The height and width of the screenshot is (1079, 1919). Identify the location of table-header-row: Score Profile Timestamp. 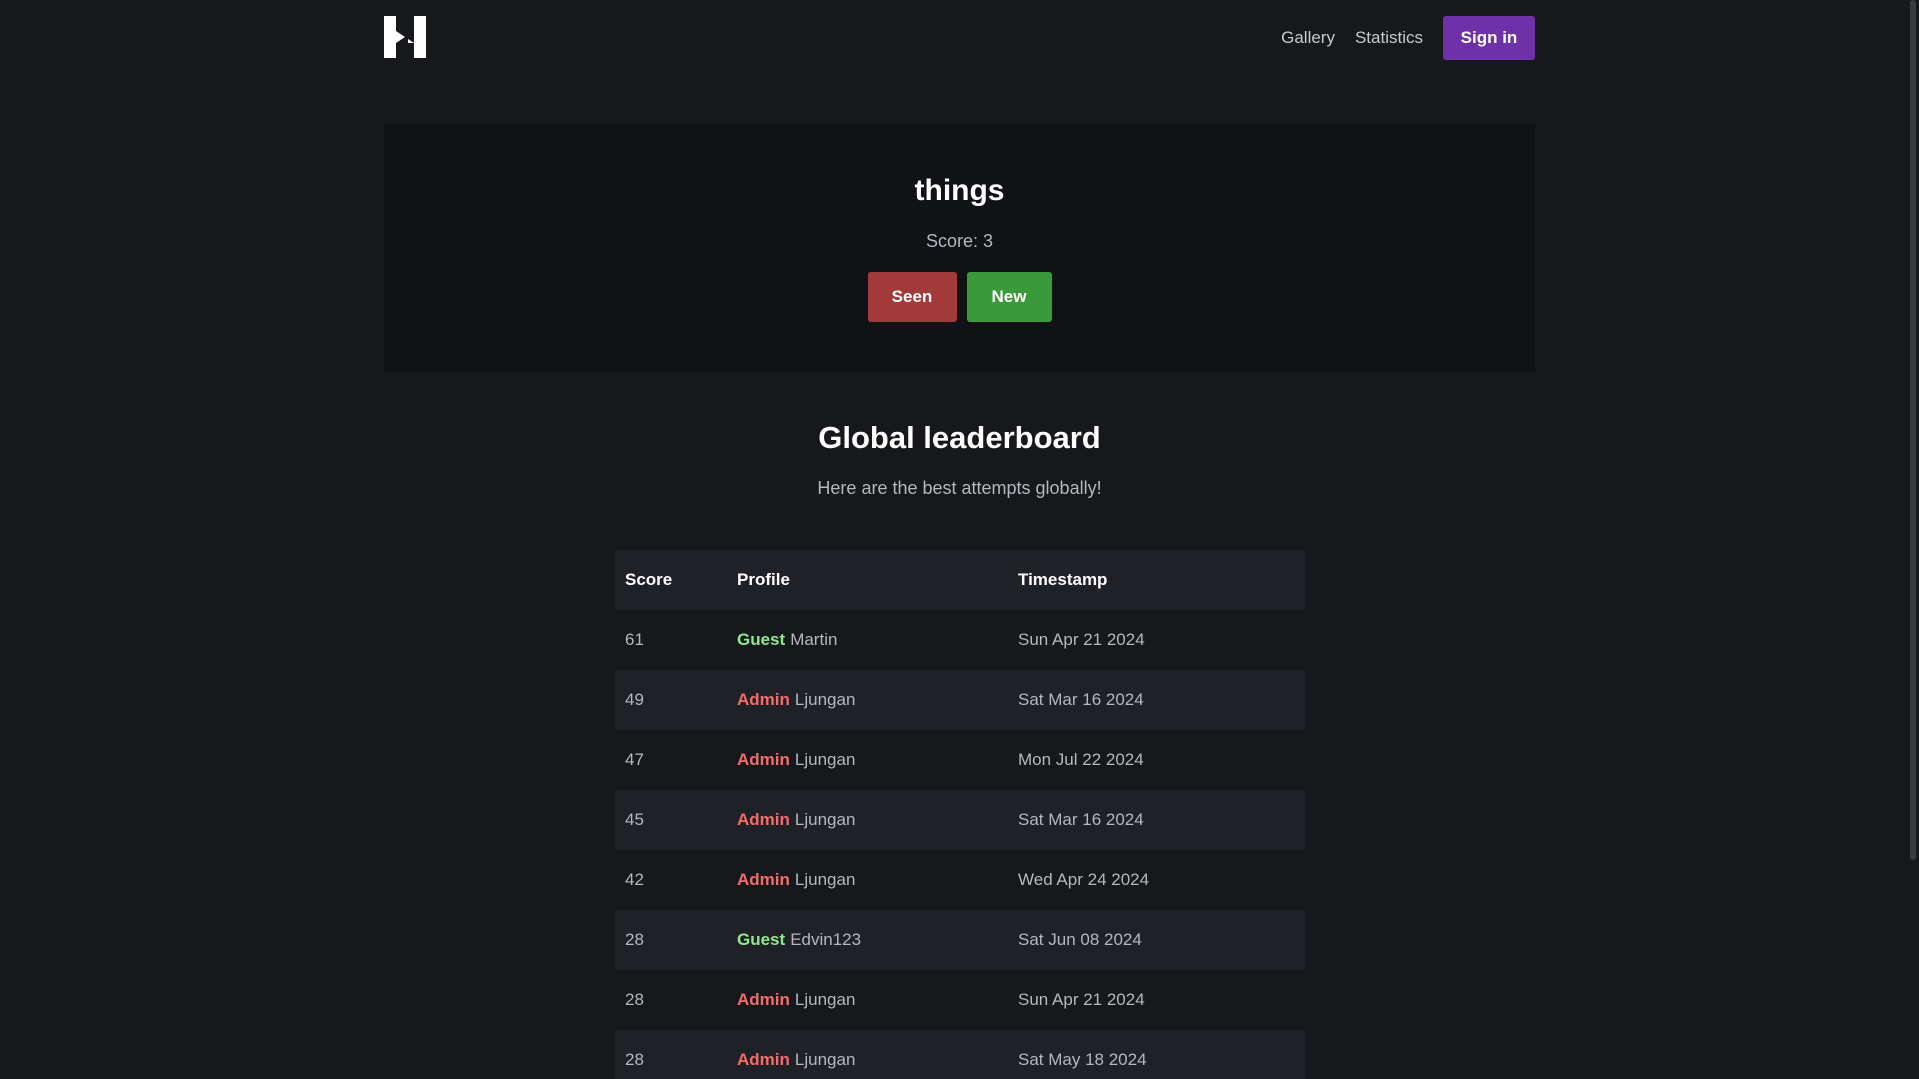
(960, 580).